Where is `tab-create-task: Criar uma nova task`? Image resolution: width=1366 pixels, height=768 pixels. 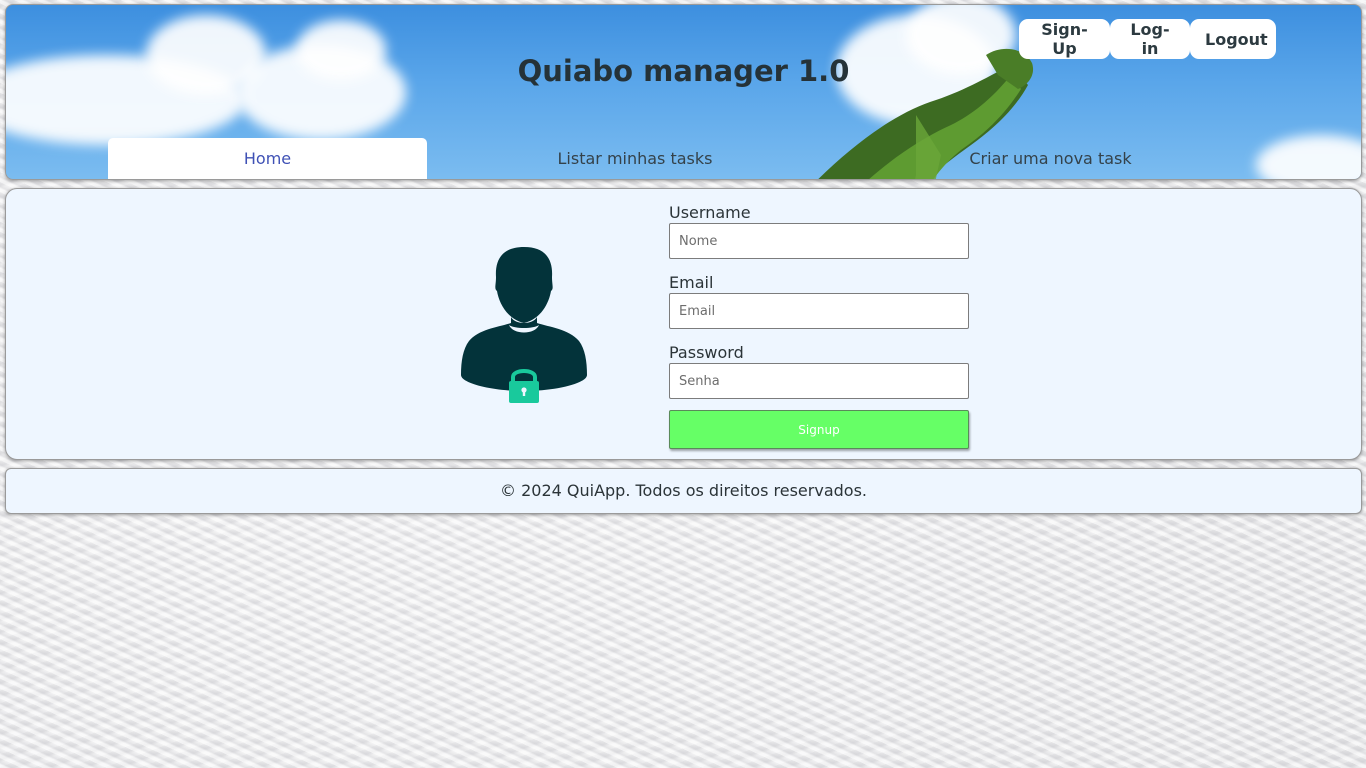
tab-create-task: Criar uma nova task is located at coordinates (1050, 158).